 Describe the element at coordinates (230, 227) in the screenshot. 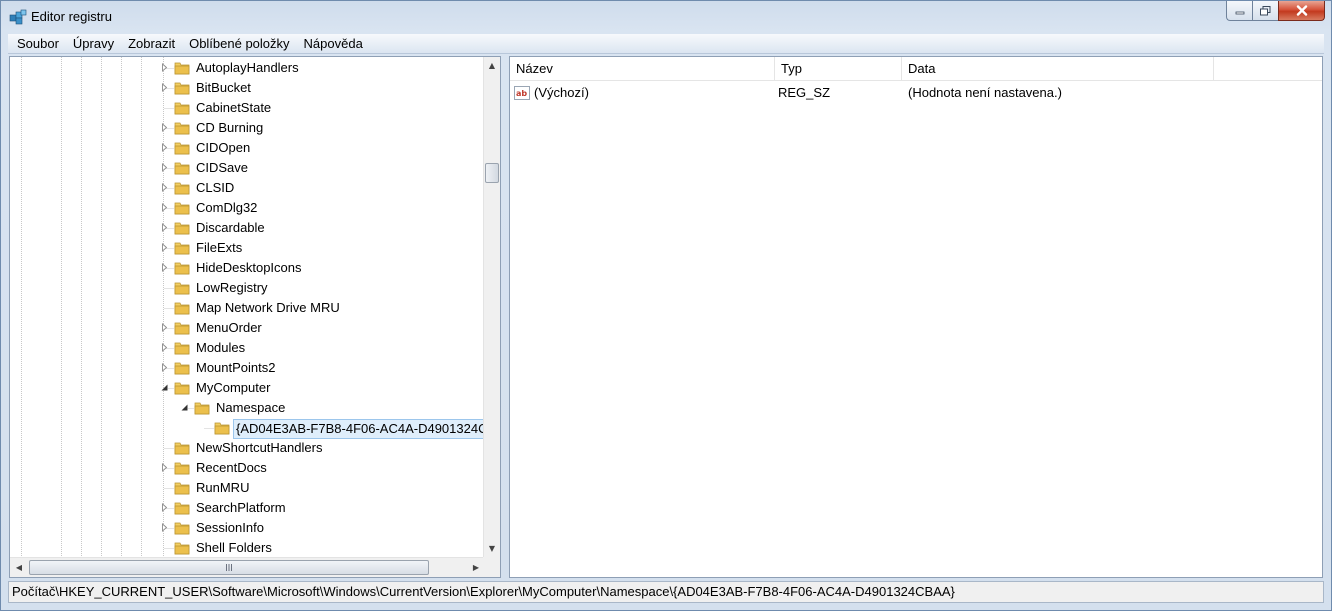

I see `tree-item-label: Discardable` at that location.